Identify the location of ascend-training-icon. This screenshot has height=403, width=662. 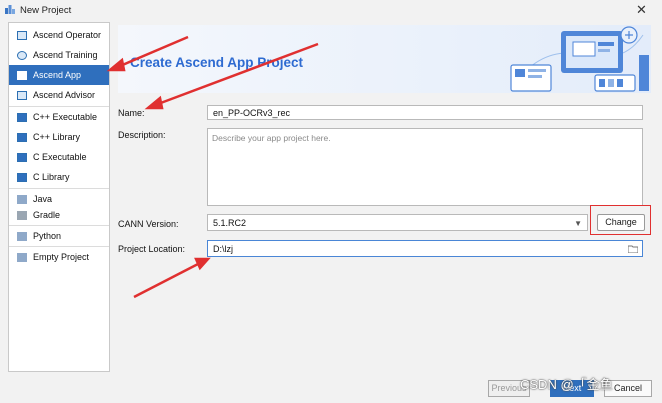
(22, 55).